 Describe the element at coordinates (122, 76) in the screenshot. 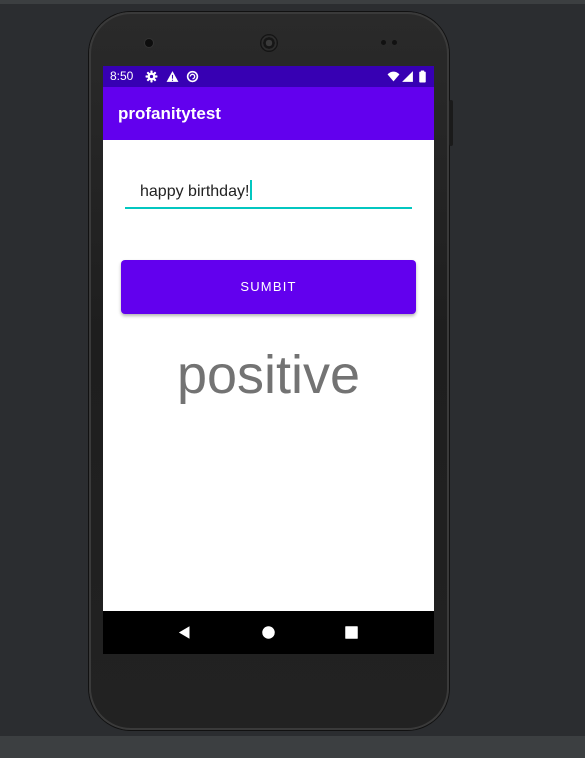

I see `status-time: 8:50` at that location.